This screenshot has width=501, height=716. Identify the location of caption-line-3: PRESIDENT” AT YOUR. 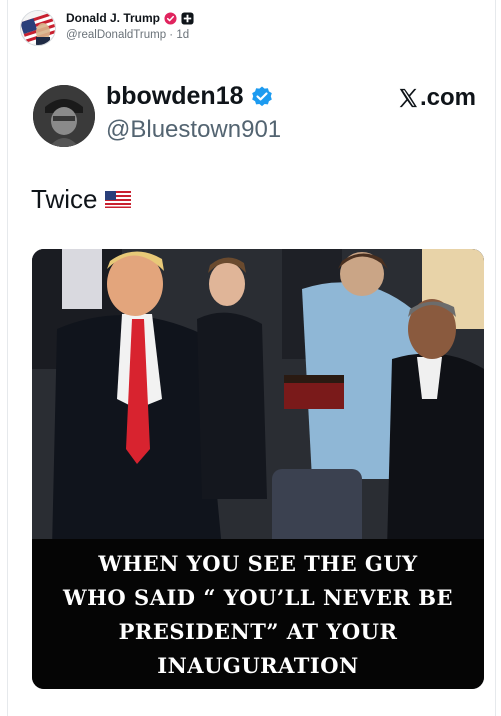
(258, 631).